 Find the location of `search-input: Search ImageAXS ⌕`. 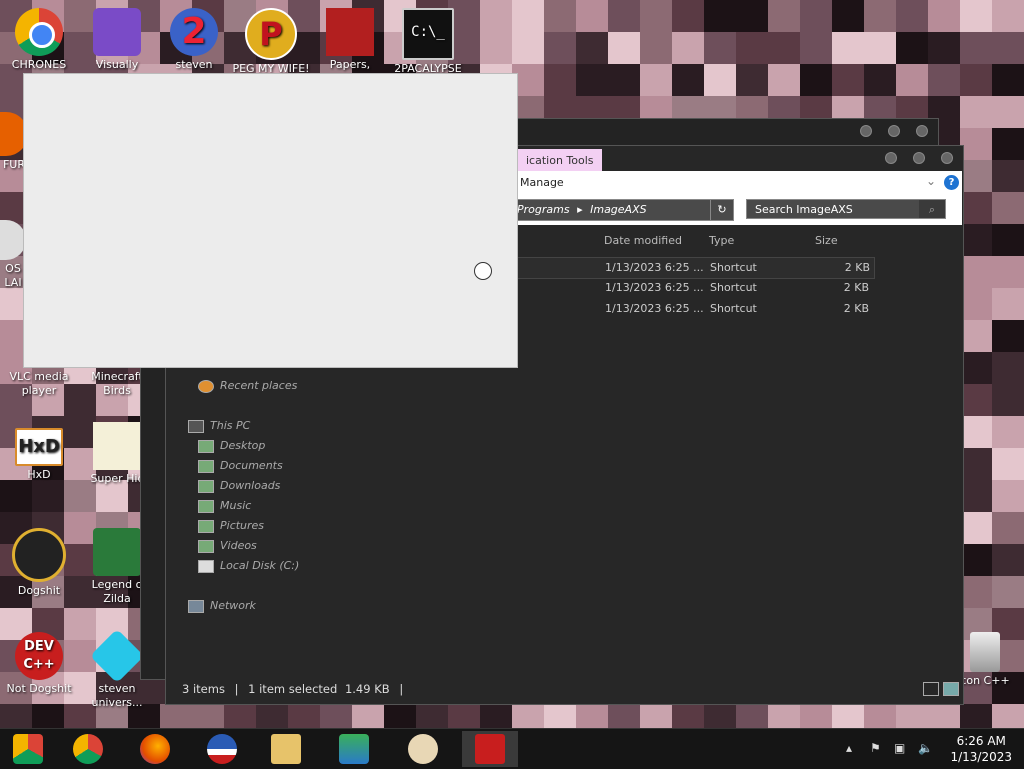

search-input: Search ImageAXS ⌕ is located at coordinates (846, 209).